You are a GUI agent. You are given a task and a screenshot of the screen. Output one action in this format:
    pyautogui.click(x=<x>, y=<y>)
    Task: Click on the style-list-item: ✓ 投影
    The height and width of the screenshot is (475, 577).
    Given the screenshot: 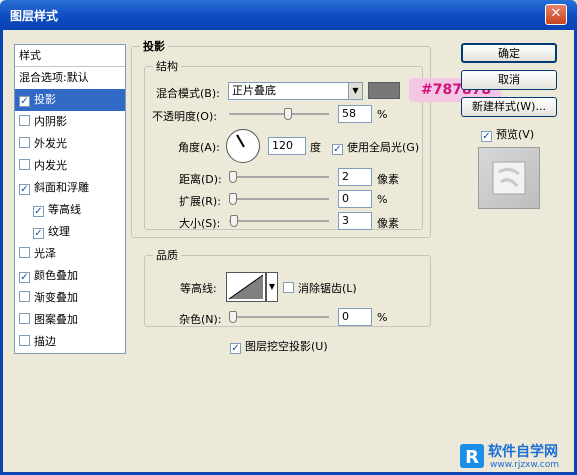 What is the action you would take?
    pyautogui.click(x=70, y=100)
    